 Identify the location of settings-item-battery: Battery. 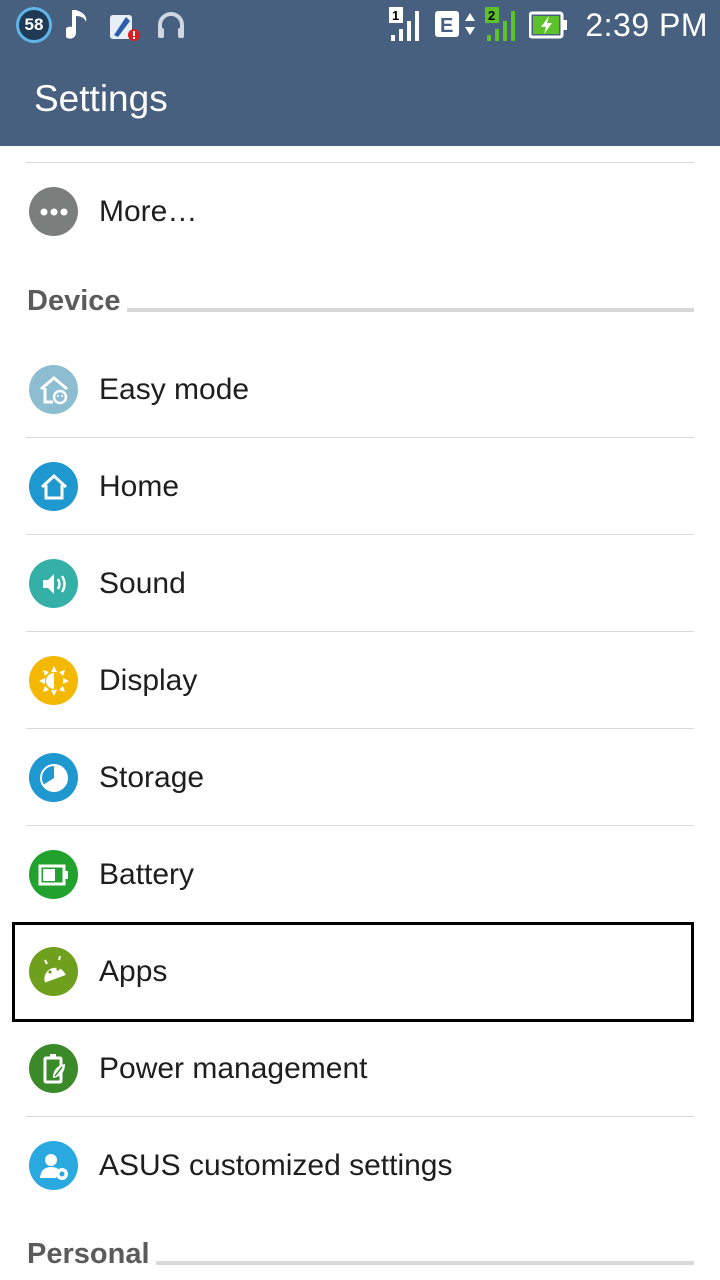
(360, 874).